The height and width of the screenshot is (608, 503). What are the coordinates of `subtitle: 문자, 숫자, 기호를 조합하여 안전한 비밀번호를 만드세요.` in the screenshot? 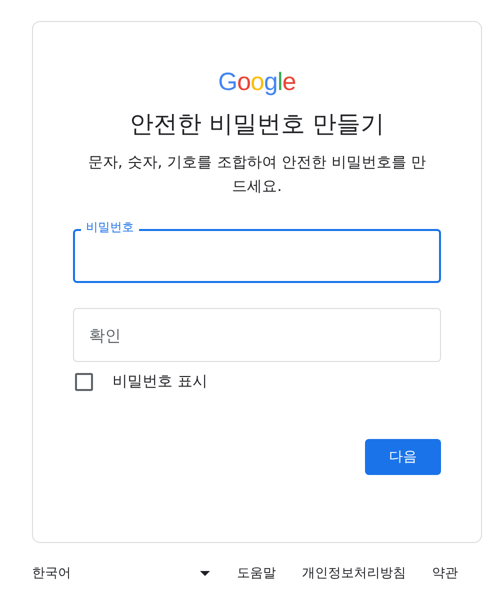 It's located at (257, 174).